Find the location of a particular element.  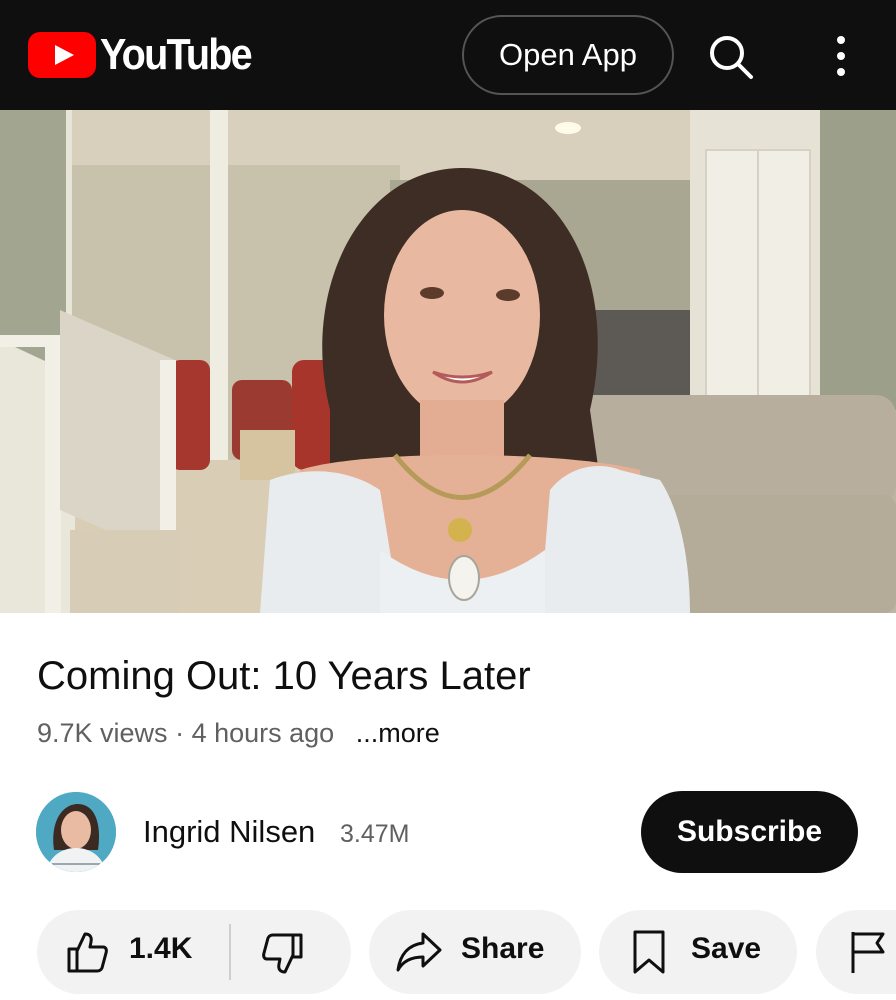

more-vert-icon is located at coordinates (841, 56).